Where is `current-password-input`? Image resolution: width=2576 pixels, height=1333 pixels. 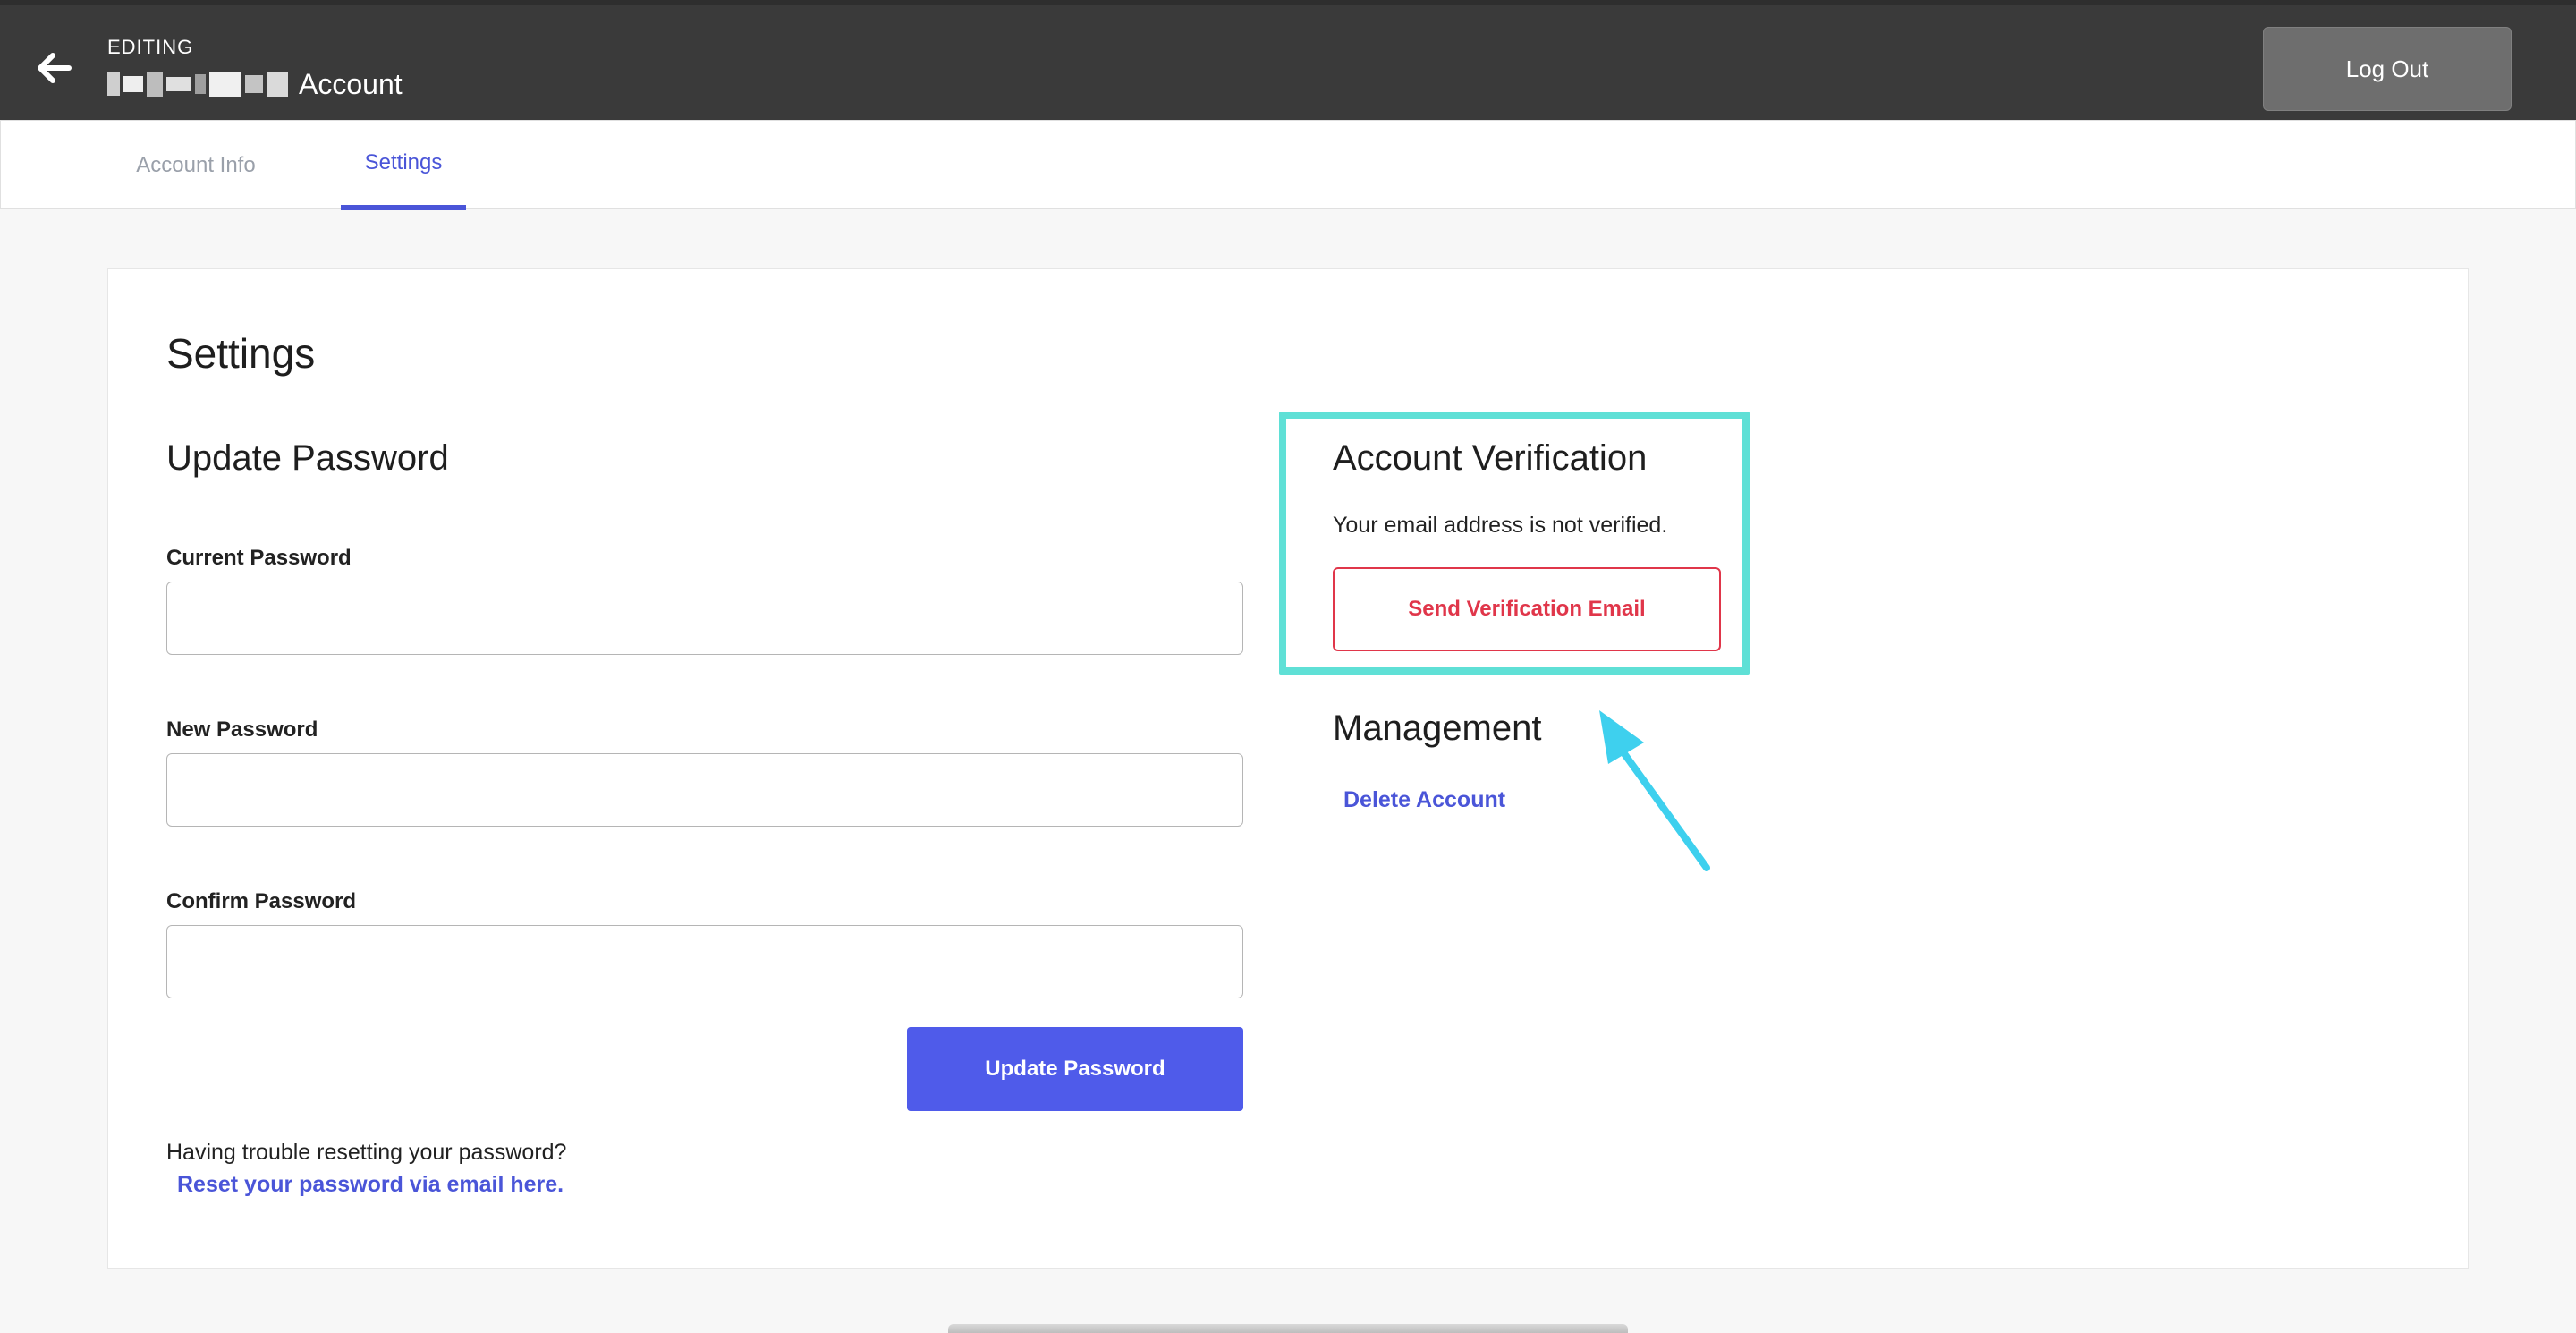 current-password-input is located at coordinates (704, 618).